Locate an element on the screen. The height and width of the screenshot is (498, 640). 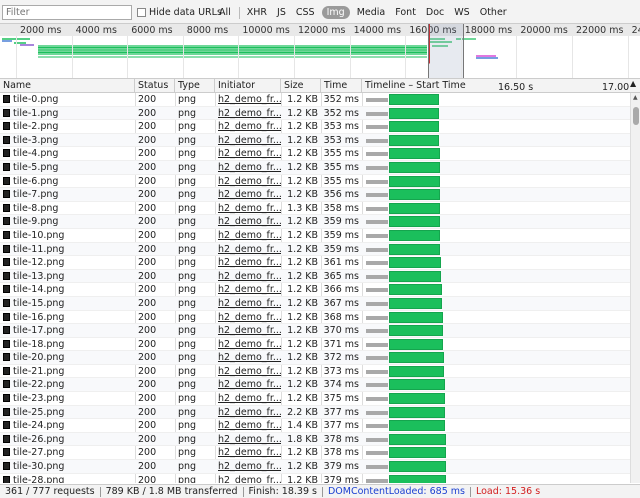
request-name-cell: tile-25.png is located at coordinates (67, 413).